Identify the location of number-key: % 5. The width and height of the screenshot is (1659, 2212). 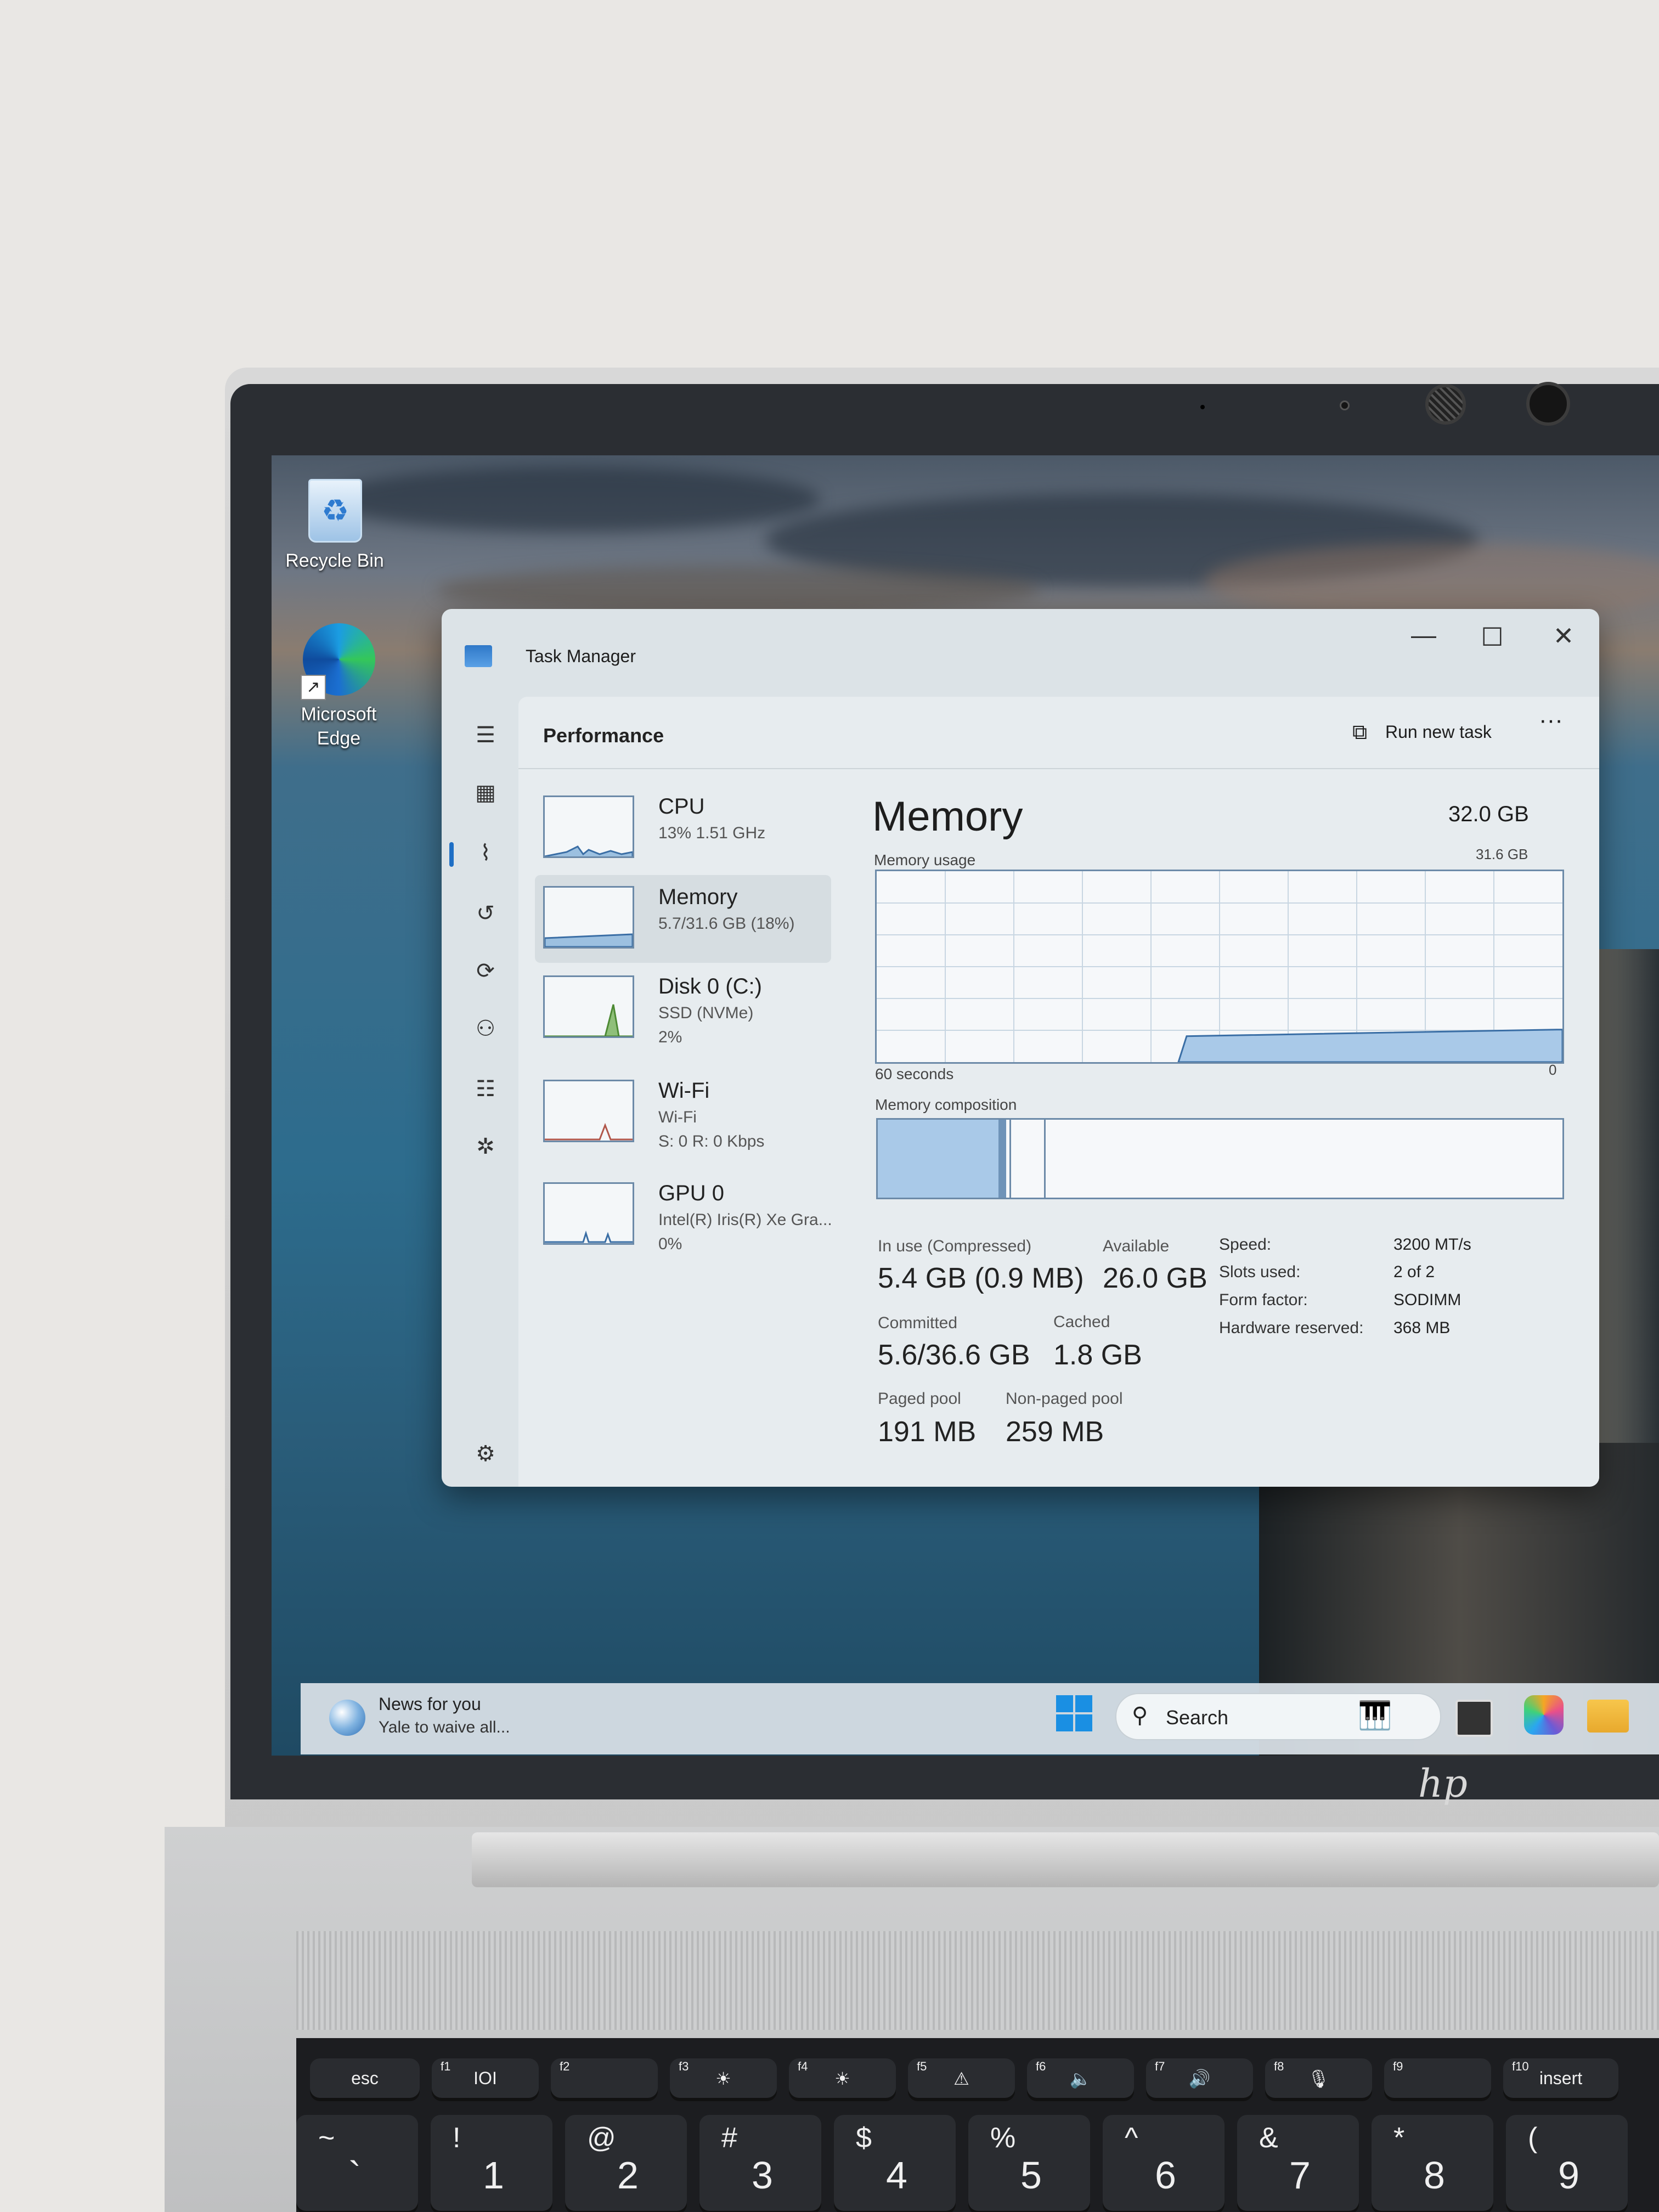
(1029, 2163).